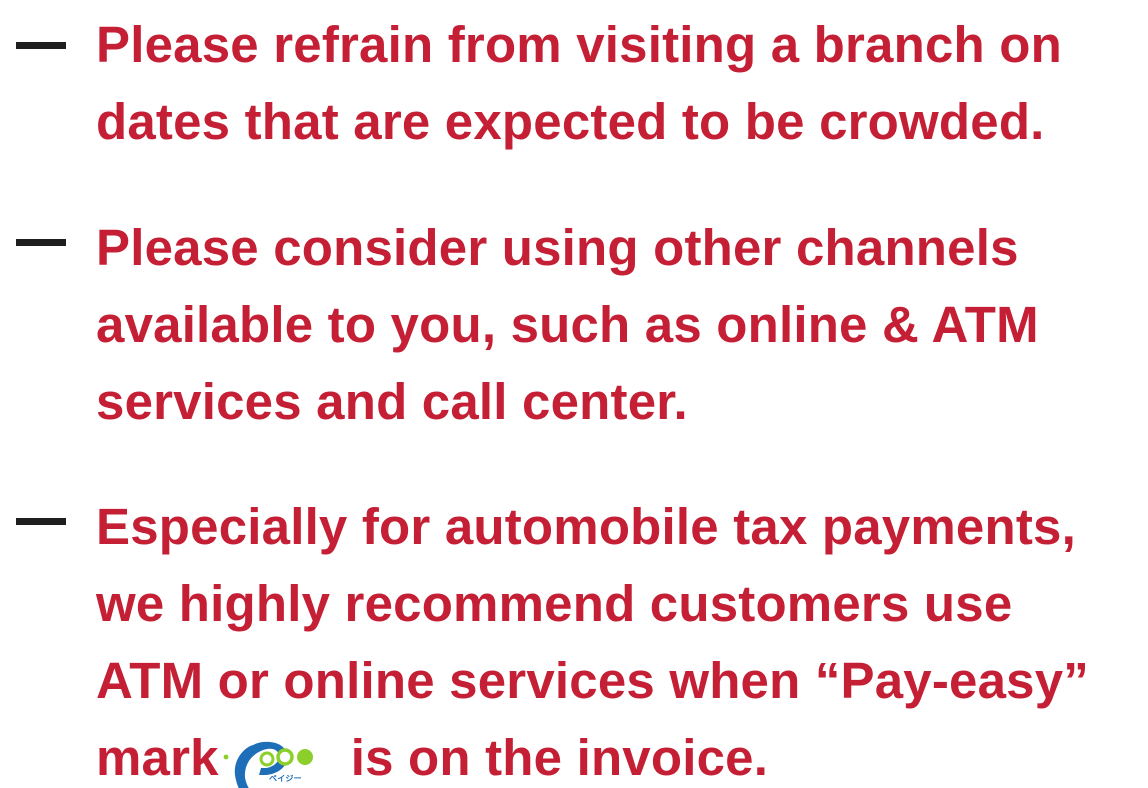  What do you see at coordinates (586, 526) in the screenshot?
I see `notice-line: Especially for automobile tax payments,` at bounding box center [586, 526].